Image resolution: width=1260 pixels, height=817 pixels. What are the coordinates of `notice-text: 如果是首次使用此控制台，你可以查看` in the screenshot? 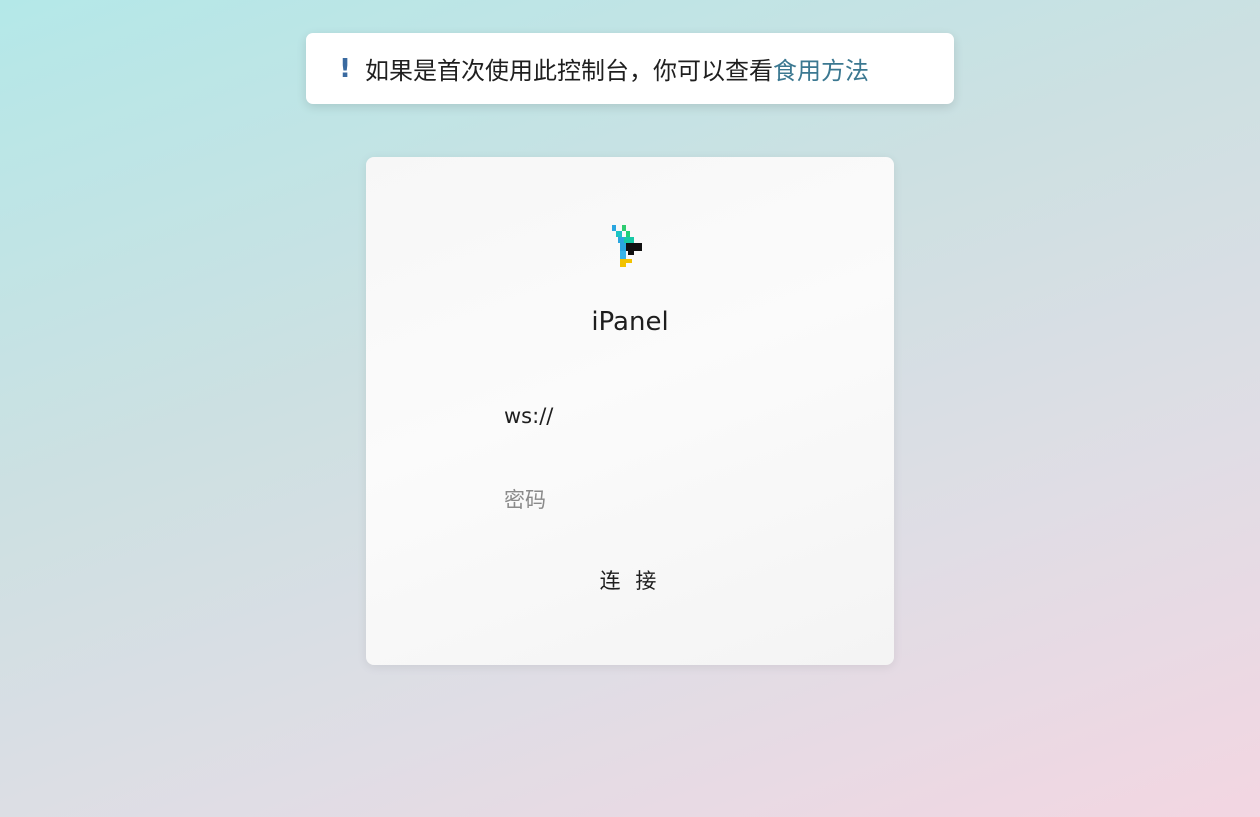 It's located at (569, 71).